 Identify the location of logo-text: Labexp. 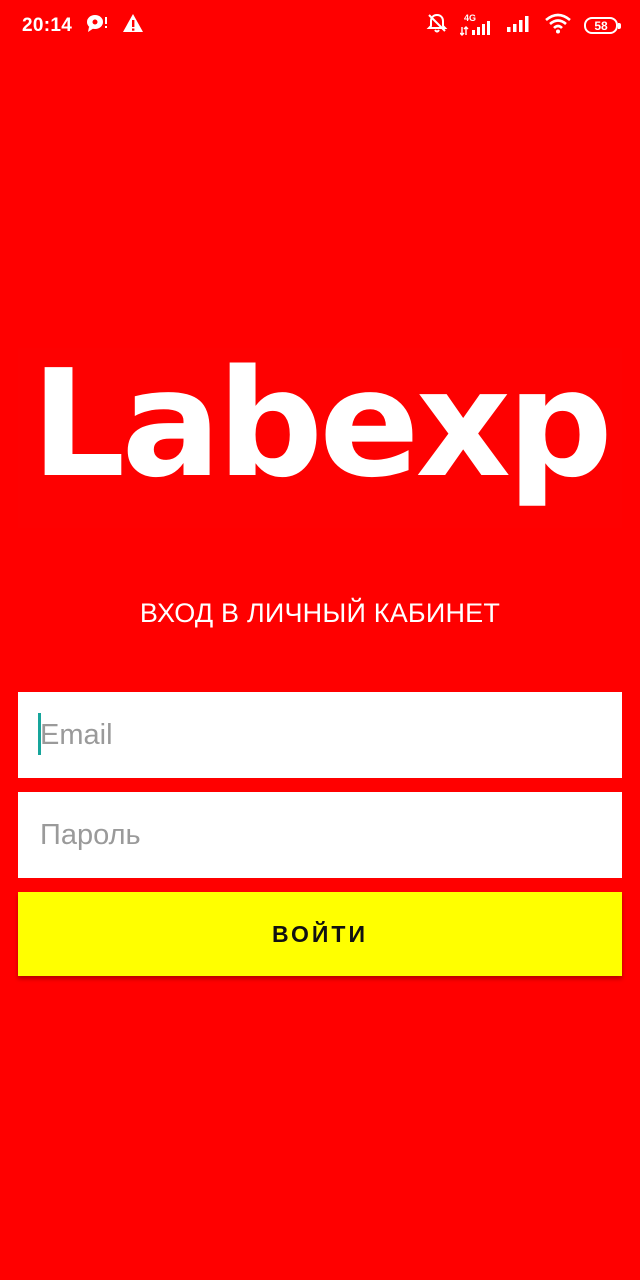
(322, 424).